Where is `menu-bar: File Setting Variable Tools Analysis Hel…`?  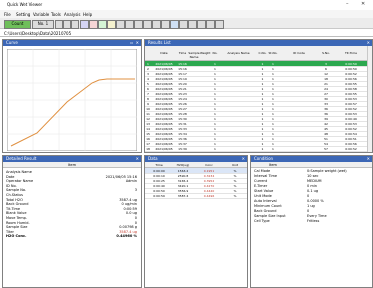
menu-bar: File Setting Variable Tools Analysis Hel… is located at coordinates (186, 14).